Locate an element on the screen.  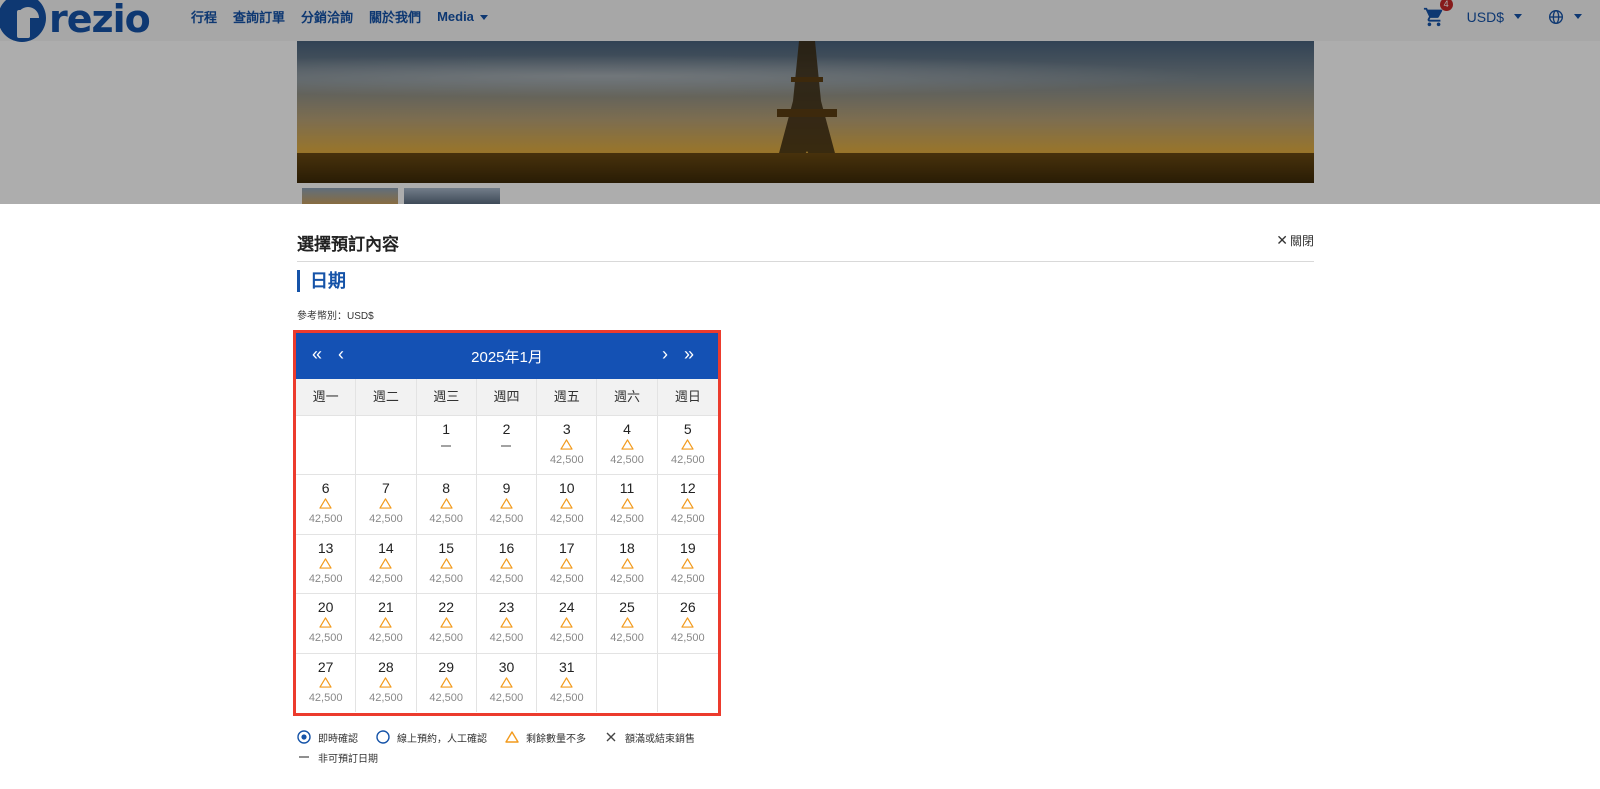
calendar-day-cell: 5 42,500 is located at coordinates (688, 445).